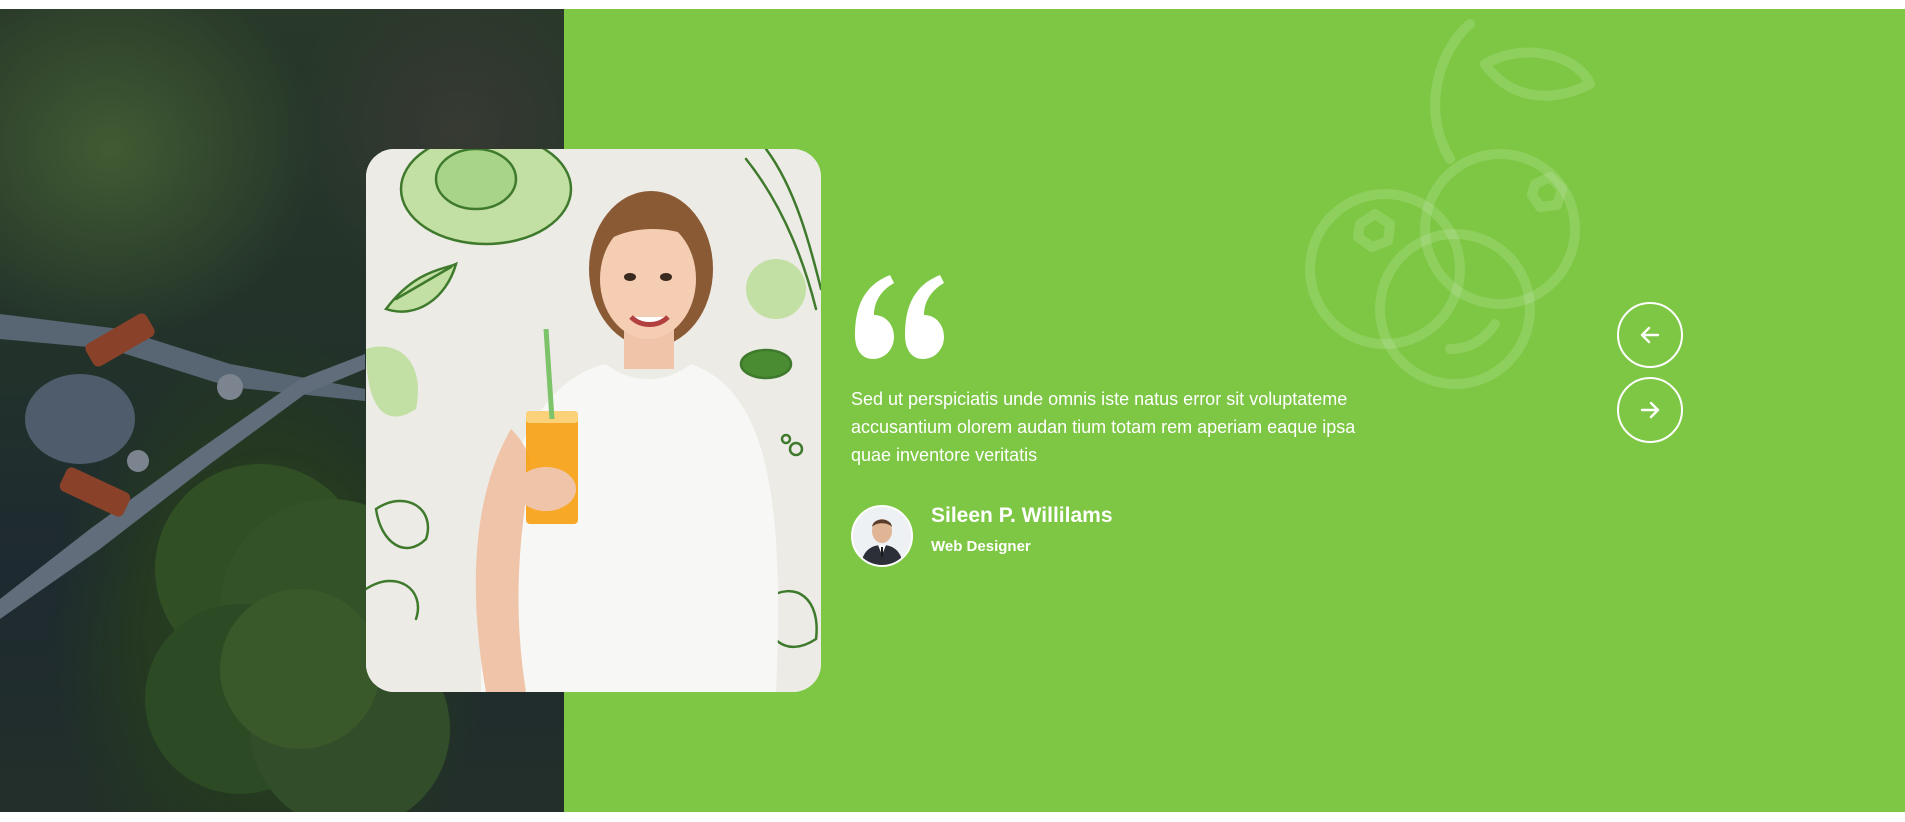 The height and width of the screenshot is (822, 1905). I want to click on arrow-right-icon, so click(1650, 410).